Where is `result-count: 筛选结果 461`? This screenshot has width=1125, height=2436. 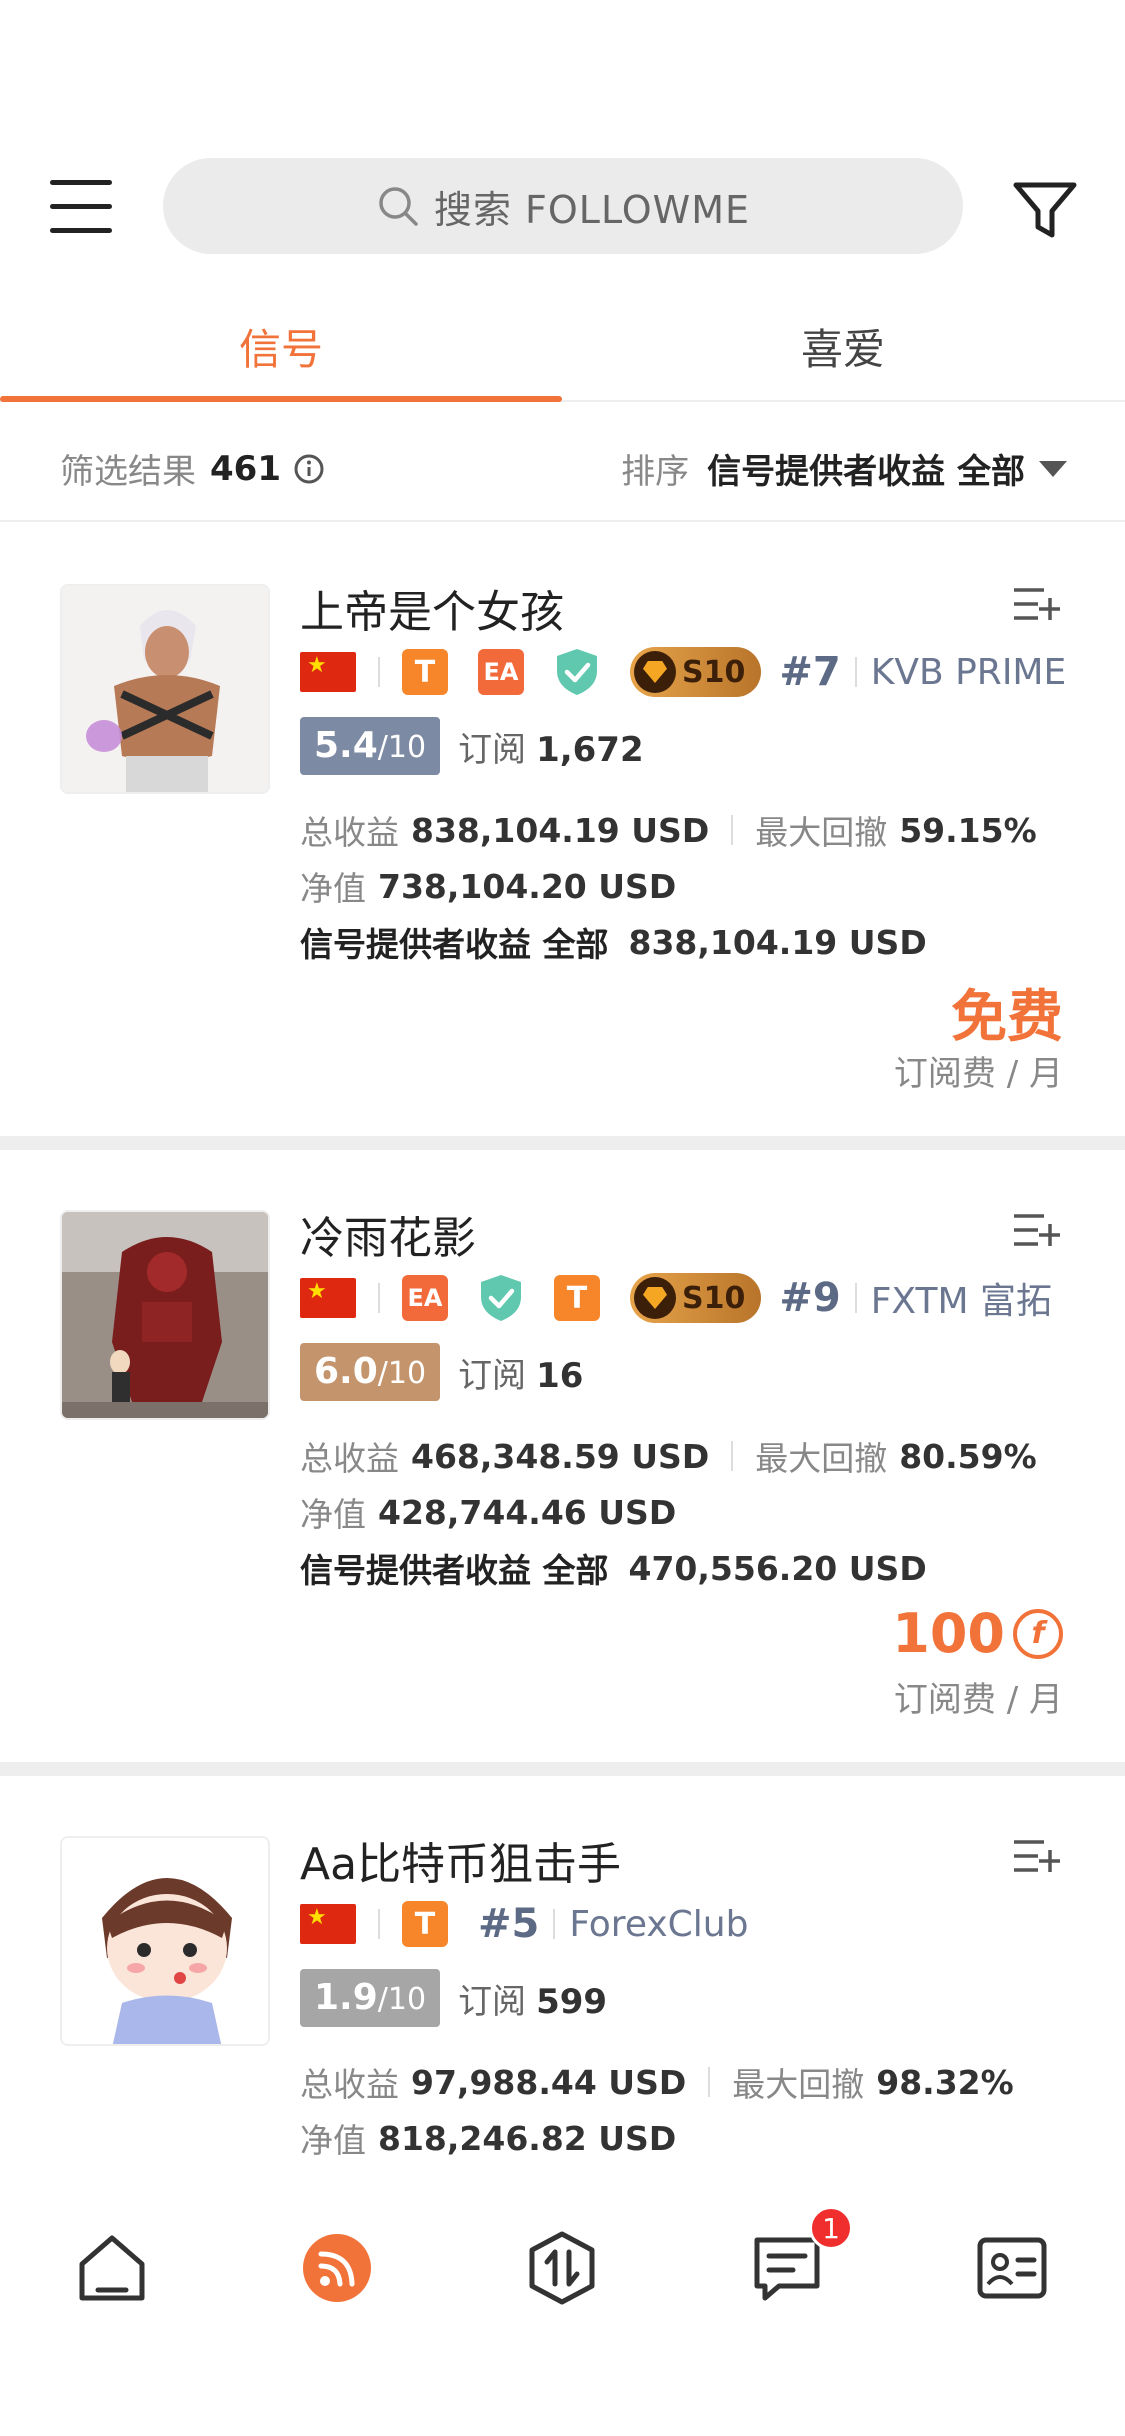
result-count: 筛选结果 461 is located at coordinates (192, 468).